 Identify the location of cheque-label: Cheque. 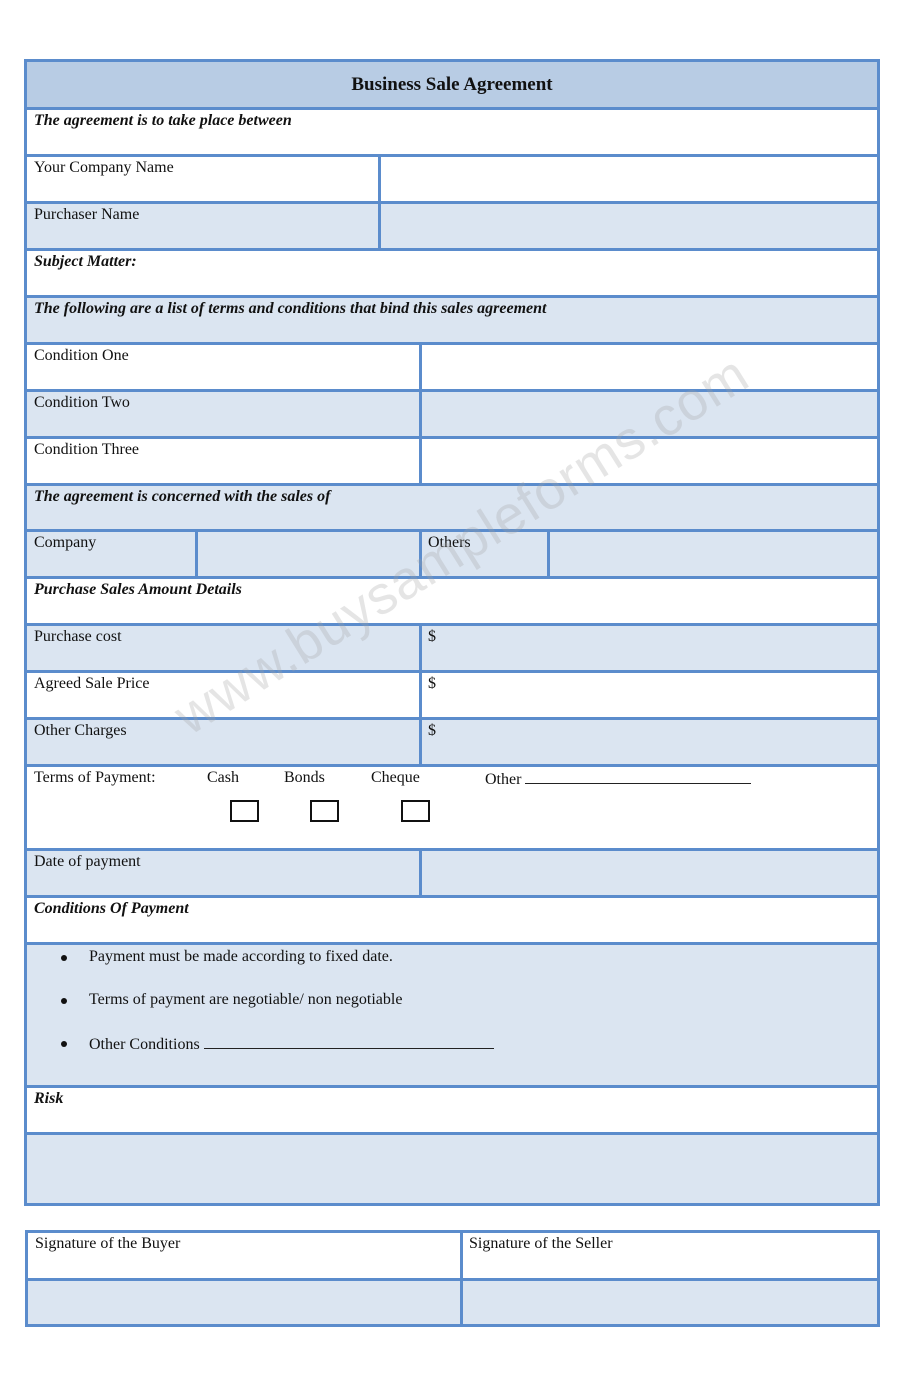
(395, 777).